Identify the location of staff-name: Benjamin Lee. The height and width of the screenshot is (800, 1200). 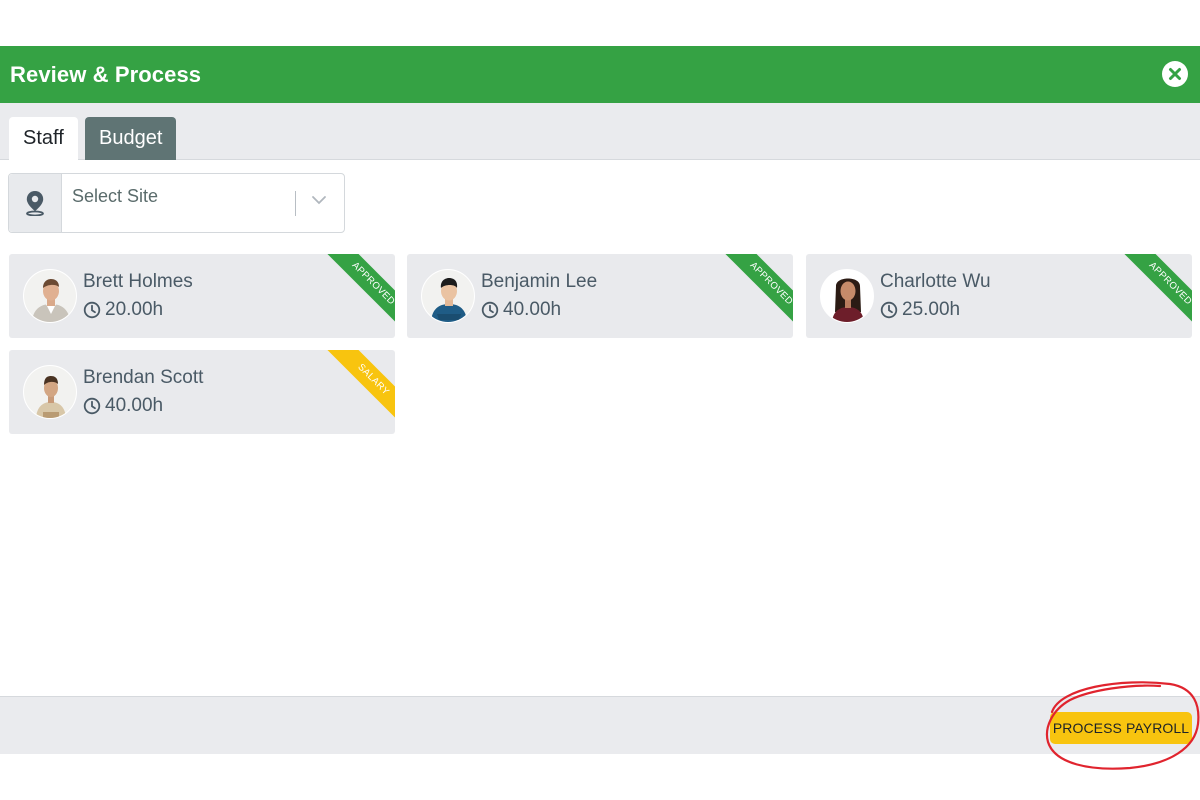
(539, 281).